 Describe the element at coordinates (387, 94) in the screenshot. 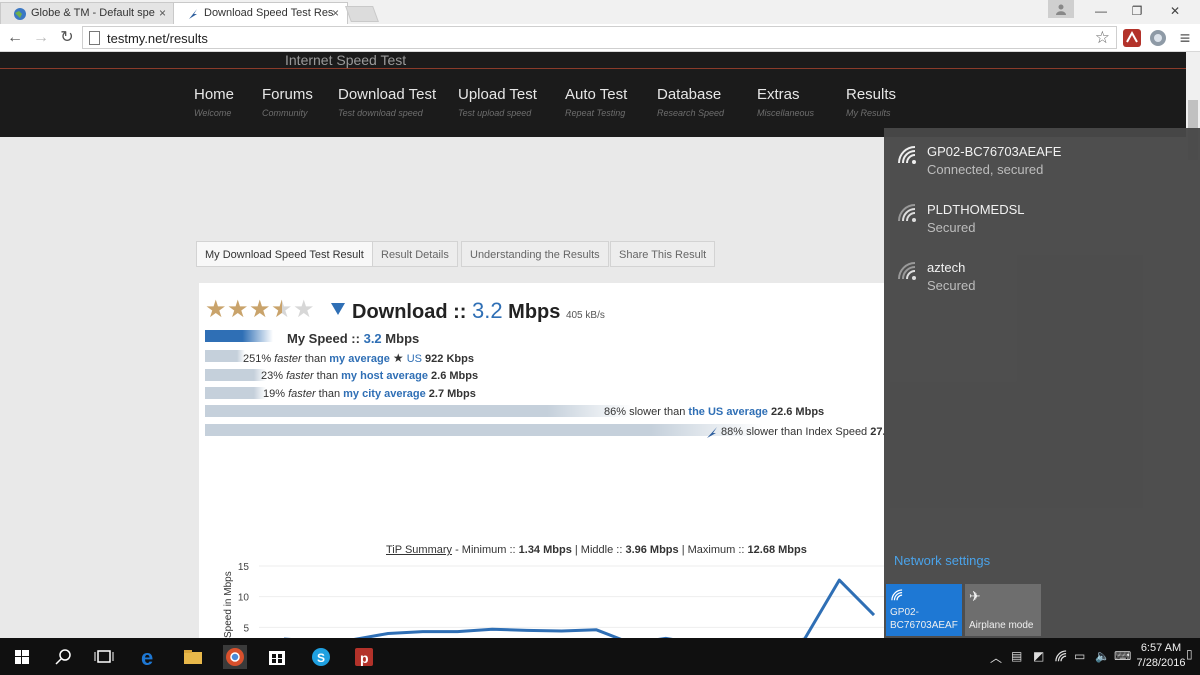

I see `nav-label: Download Test` at that location.